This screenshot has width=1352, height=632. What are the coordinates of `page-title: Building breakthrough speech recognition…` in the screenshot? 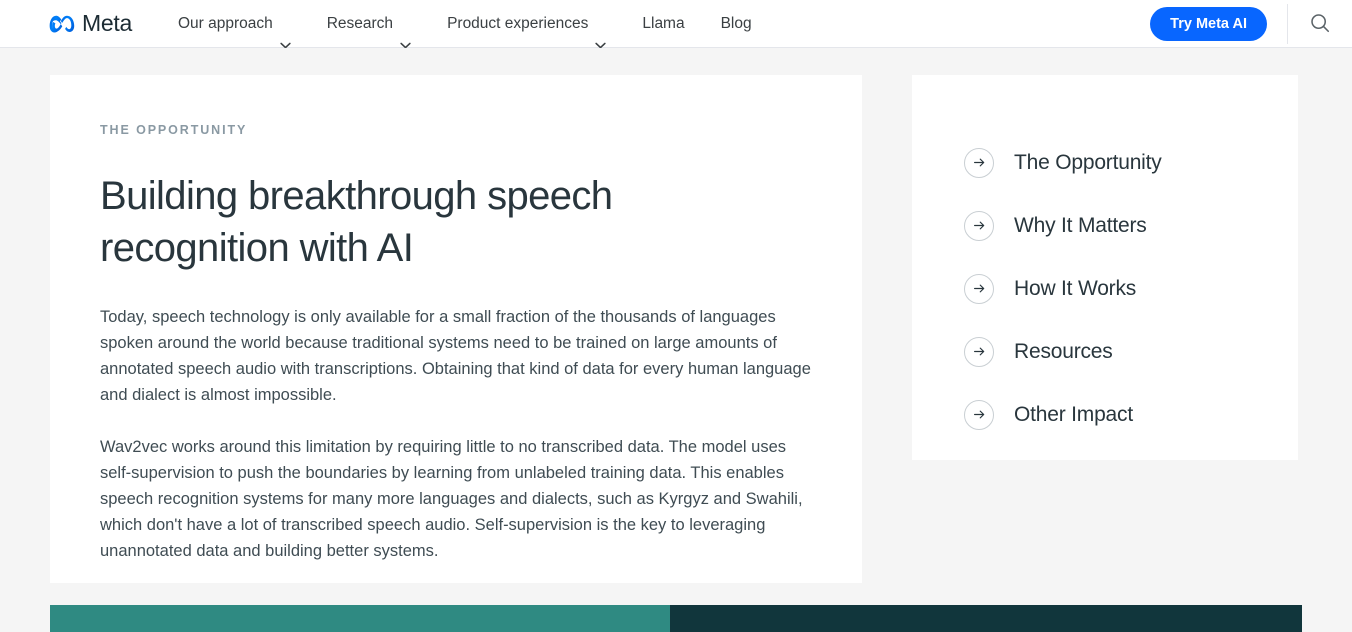 It's located at (356, 222).